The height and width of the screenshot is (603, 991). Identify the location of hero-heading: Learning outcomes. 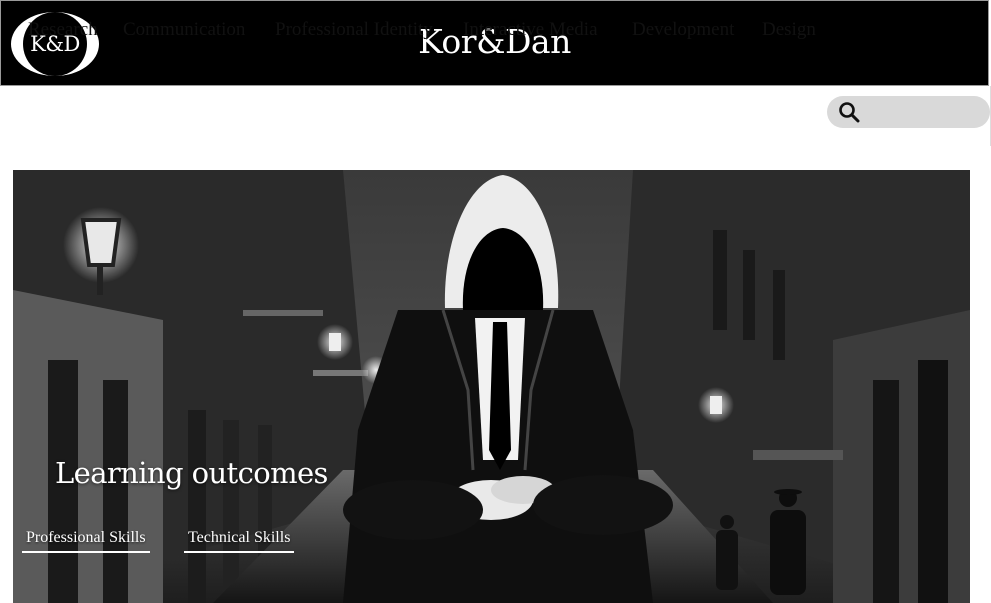
(191, 473).